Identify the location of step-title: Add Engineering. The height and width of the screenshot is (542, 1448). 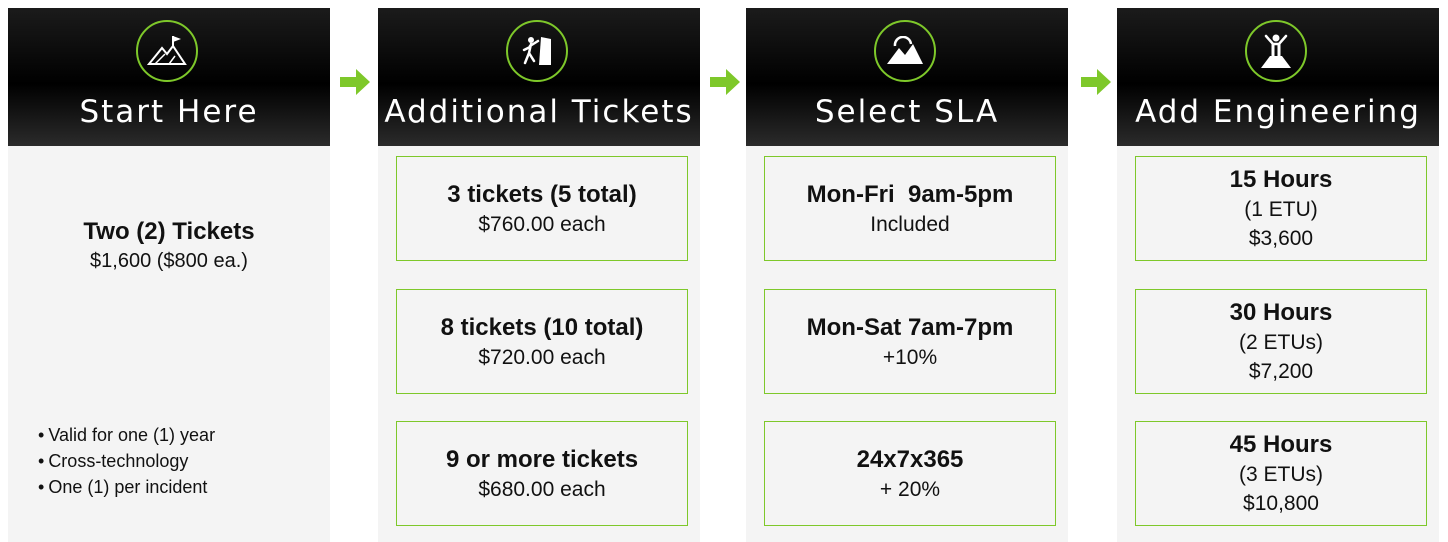
(1278, 112).